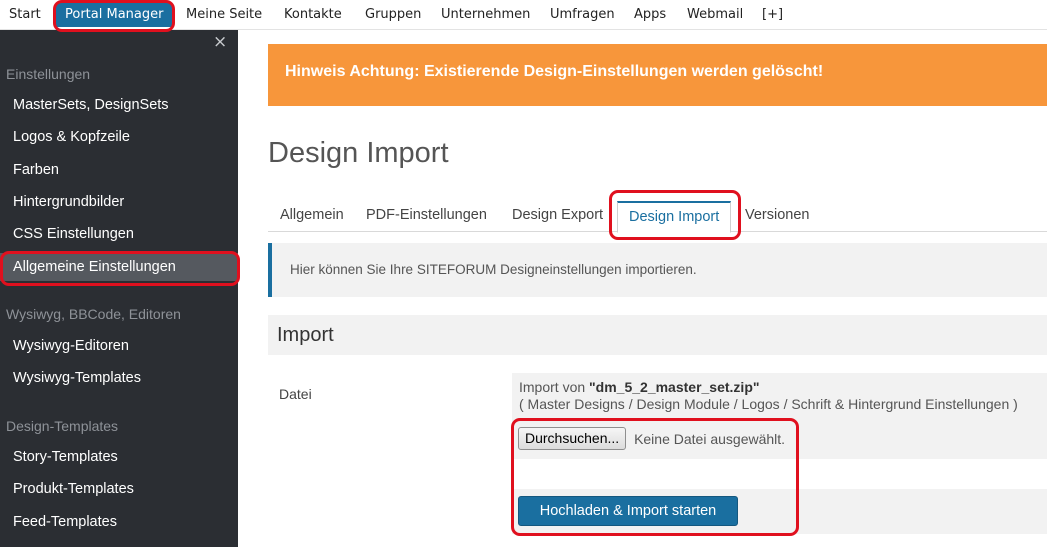 Image resolution: width=1047 pixels, height=547 pixels. Describe the element at coordinates (650, 15) in the screenshot. I see `nav-apps: Apps` at that location.